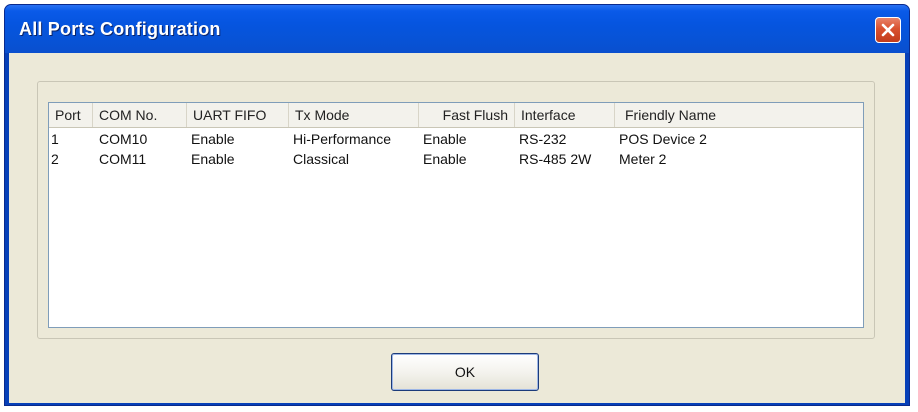  What do you see at coordinates (643, 159) in the screenshot?
I see `cell-friendly-name: Meter 2` at bounding box center [643, 159].